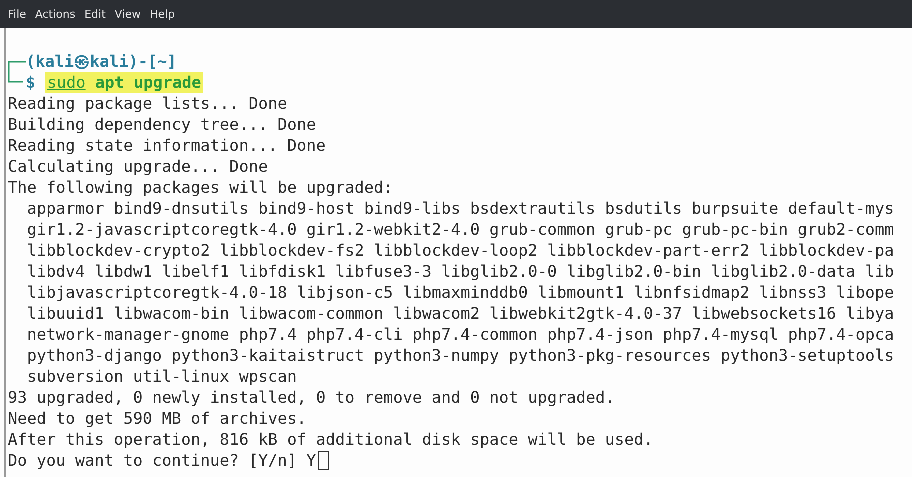  Describe the element at coordinates (331, 439) in the screenshot. I see `output-line: After this operation, 816 kB of additional disk space will be used.` at that location.